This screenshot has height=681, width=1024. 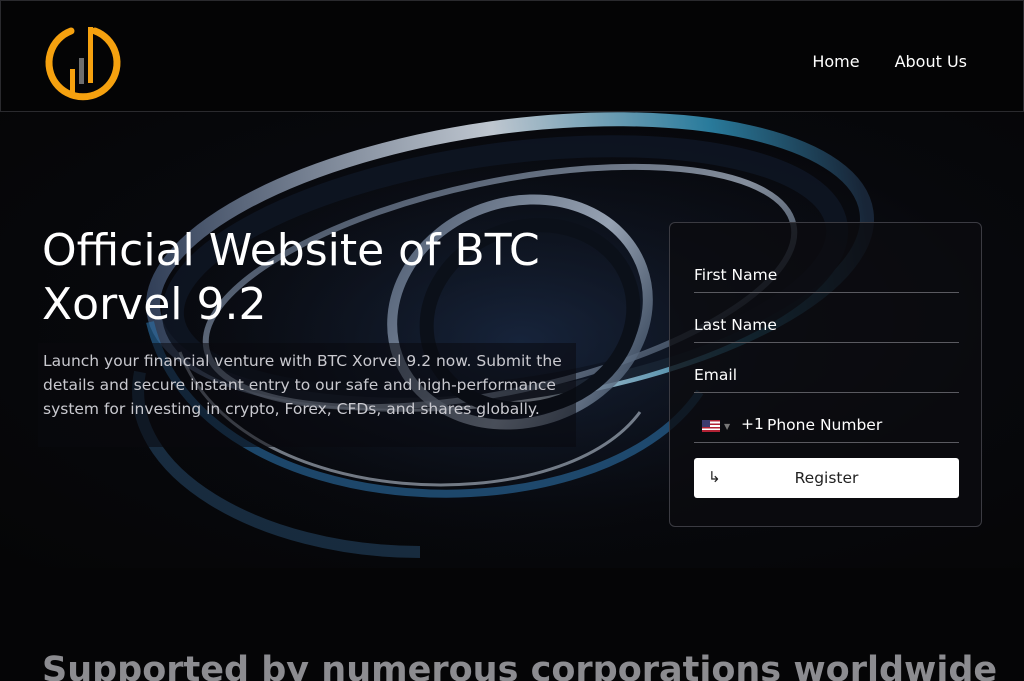 I want to click on enter-arrow-icon: ↳, so click(x=714, y=477).